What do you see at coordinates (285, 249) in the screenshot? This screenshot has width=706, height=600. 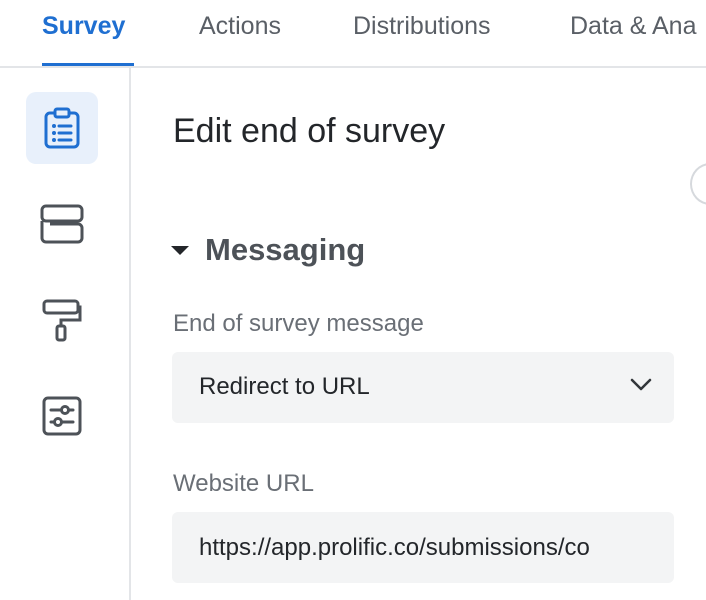 I see `section-title: Messaging` at bounding box center [285, 249].